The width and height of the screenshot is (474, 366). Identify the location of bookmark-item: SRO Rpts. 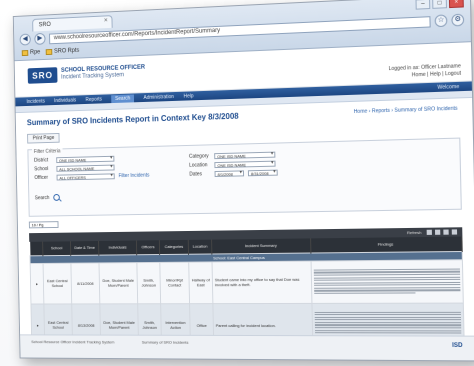
(62, 51).